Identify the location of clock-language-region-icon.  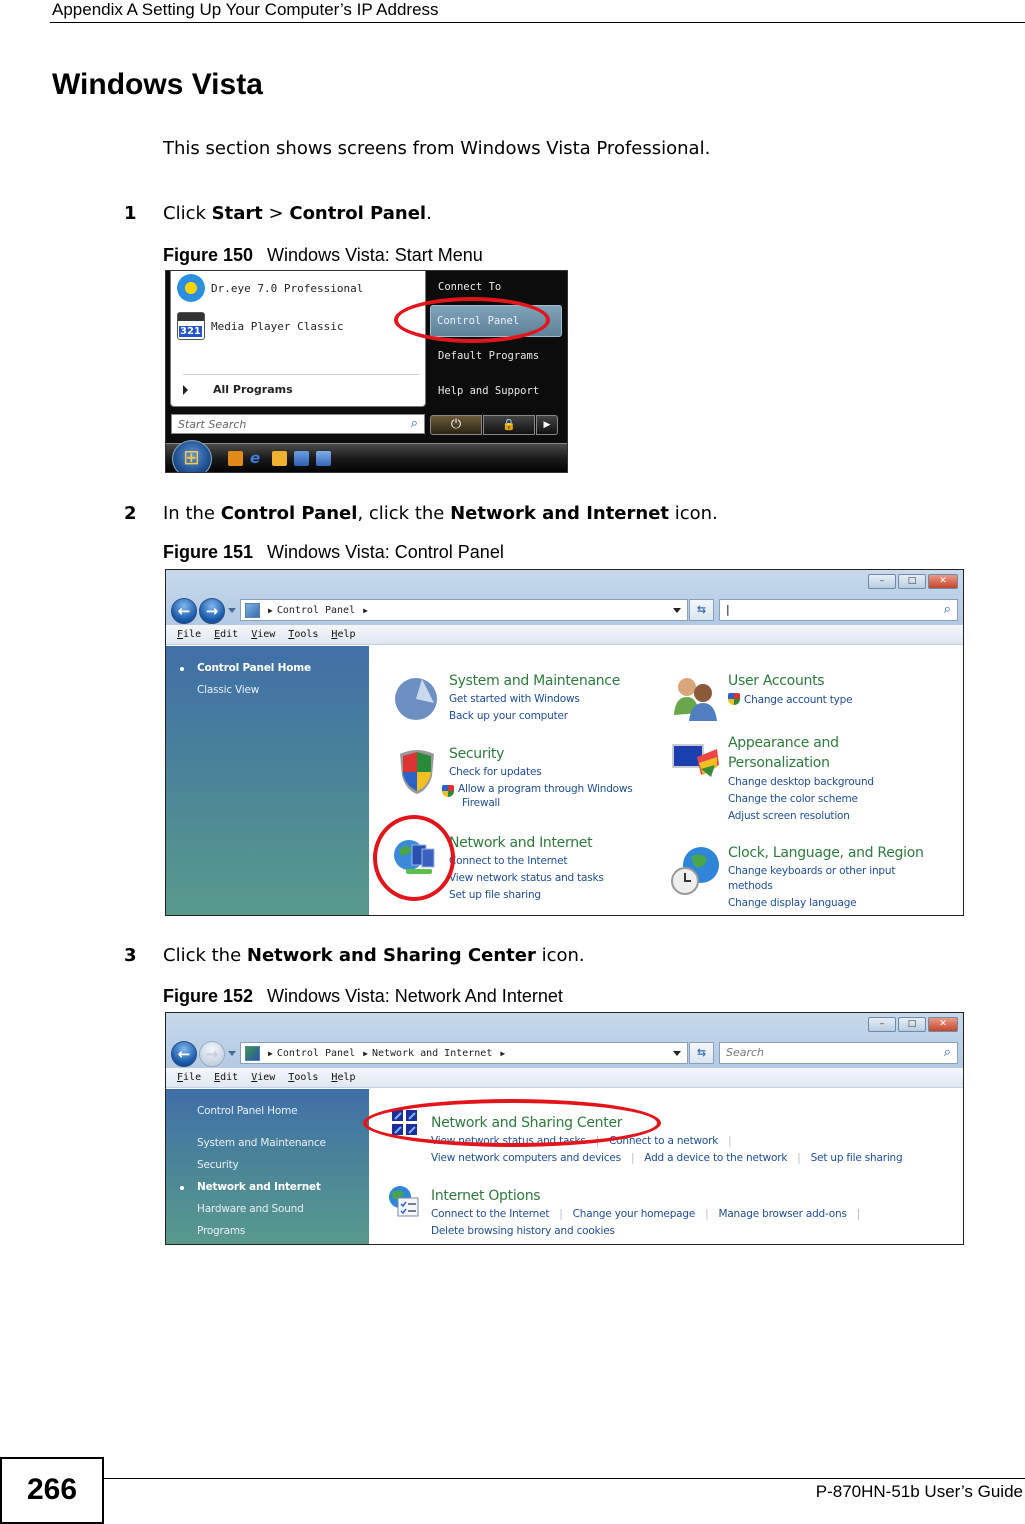
(696, 870).